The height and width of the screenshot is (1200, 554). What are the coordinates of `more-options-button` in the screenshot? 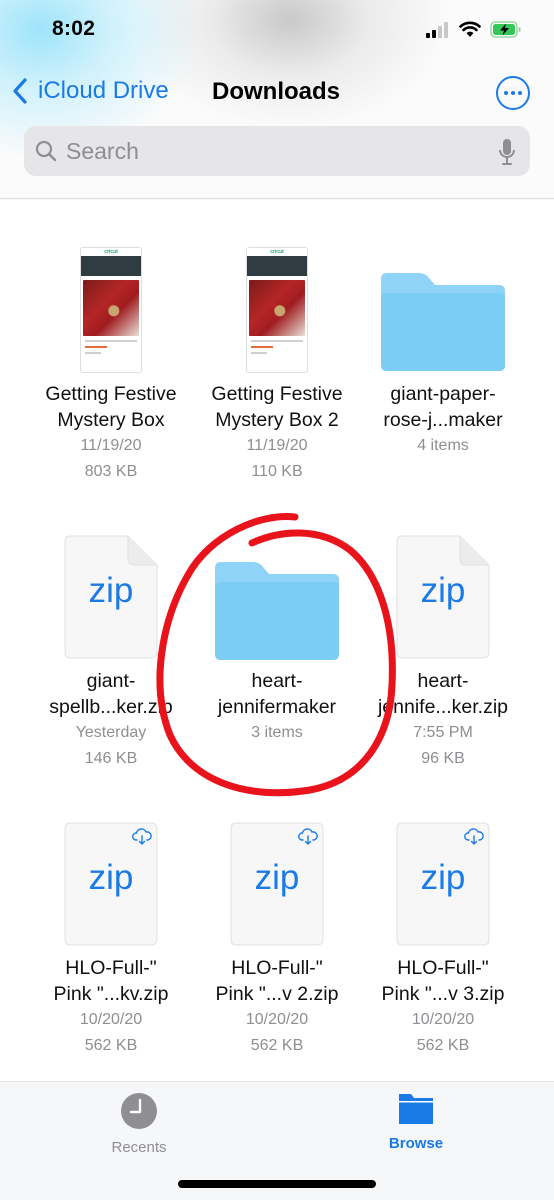 It's located at (513, 93).